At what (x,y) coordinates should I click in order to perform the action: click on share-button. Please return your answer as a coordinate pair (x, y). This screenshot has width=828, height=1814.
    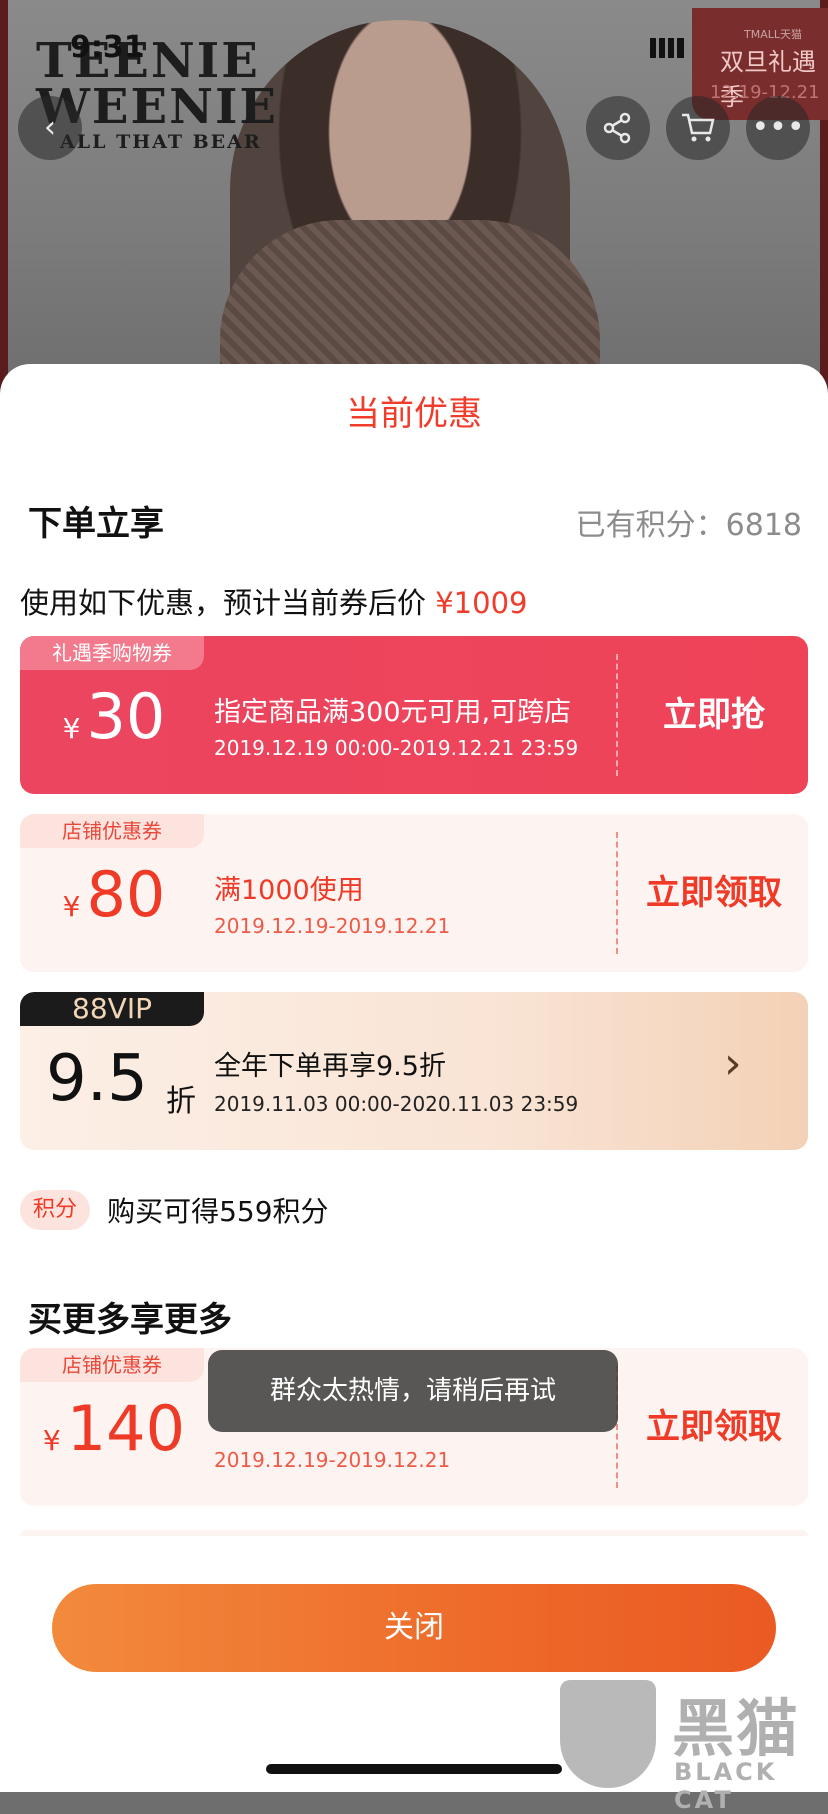
    Looking at the image, I should click on (618, 128).